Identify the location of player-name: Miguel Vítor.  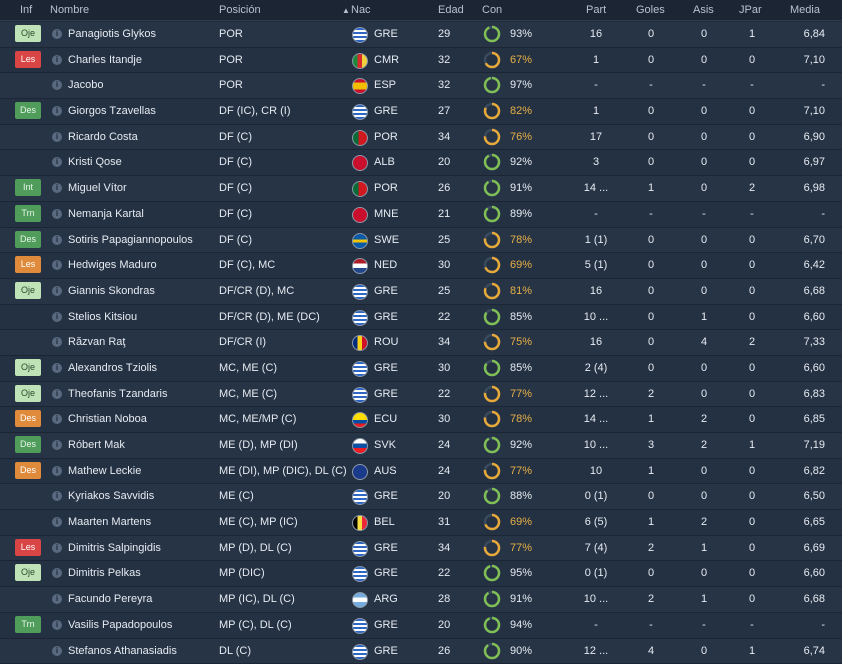
(97, 188).